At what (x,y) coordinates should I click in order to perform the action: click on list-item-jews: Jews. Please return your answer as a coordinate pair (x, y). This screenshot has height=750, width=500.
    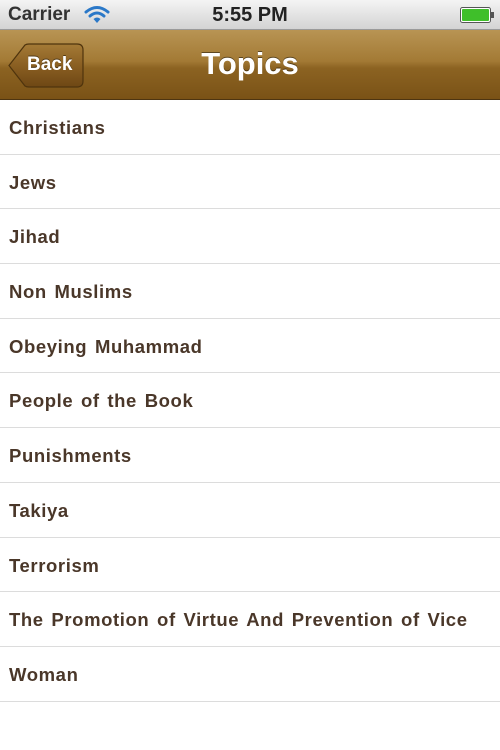
    Looking at the image, I should click on (250, 182).